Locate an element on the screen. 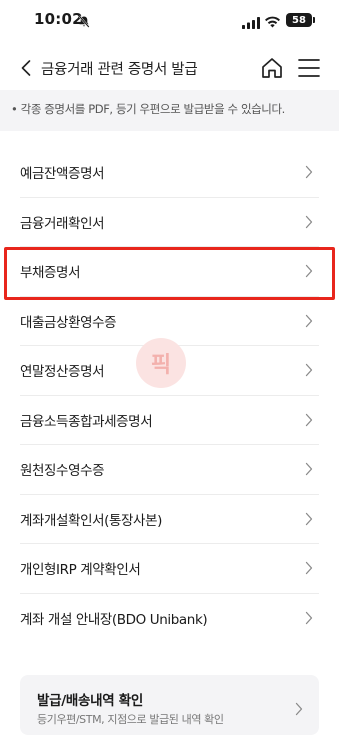 This screenshot has width=339, height=735. home-button is located at coordinates (272, 68).